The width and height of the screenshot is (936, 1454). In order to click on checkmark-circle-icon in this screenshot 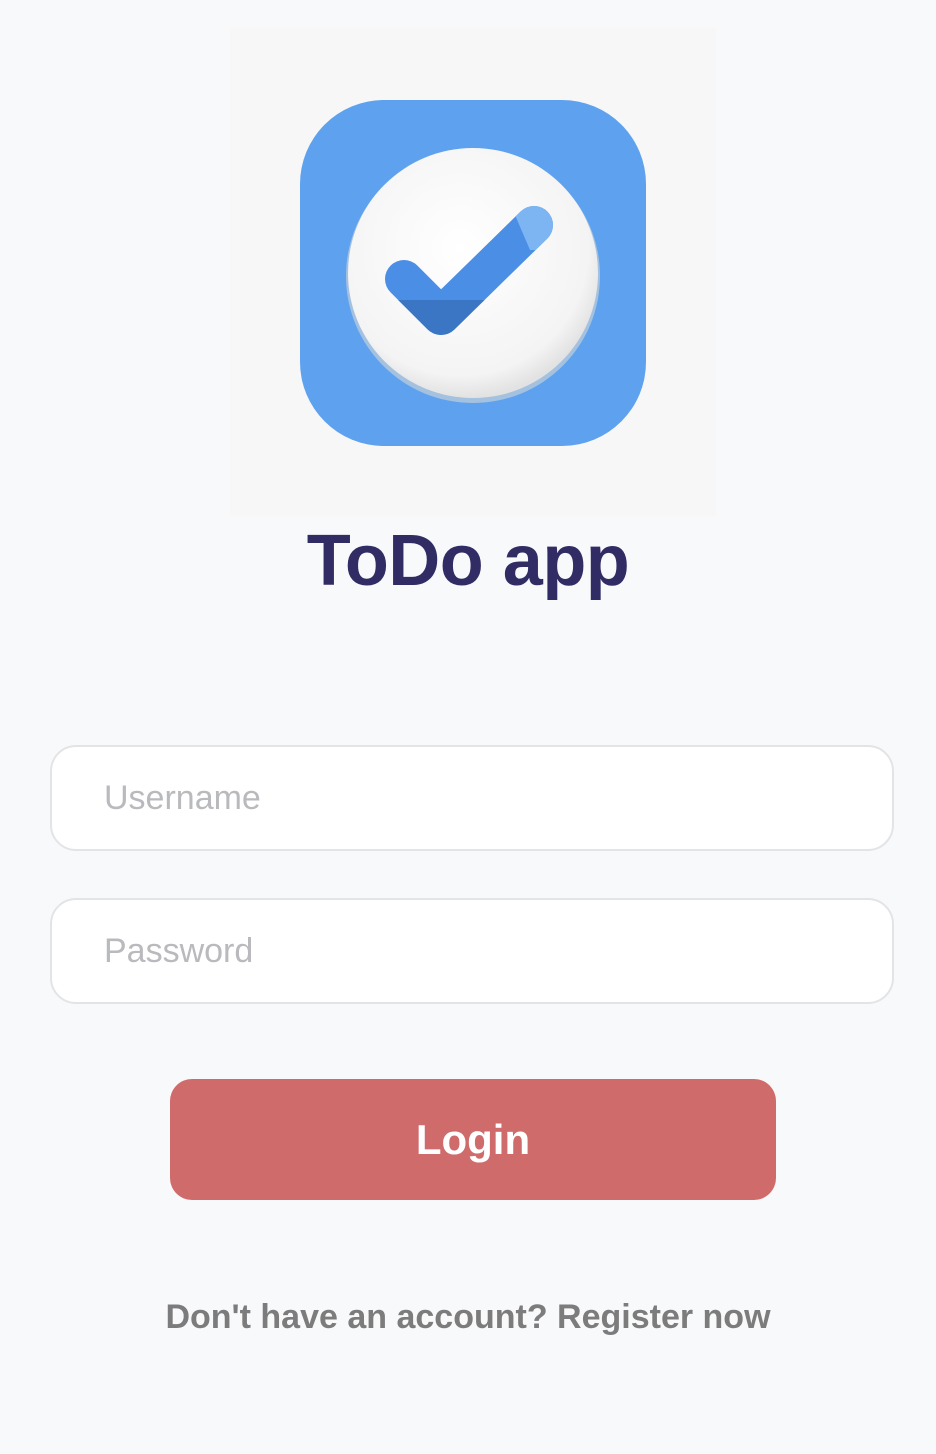, I will do `click(473, 275)`.